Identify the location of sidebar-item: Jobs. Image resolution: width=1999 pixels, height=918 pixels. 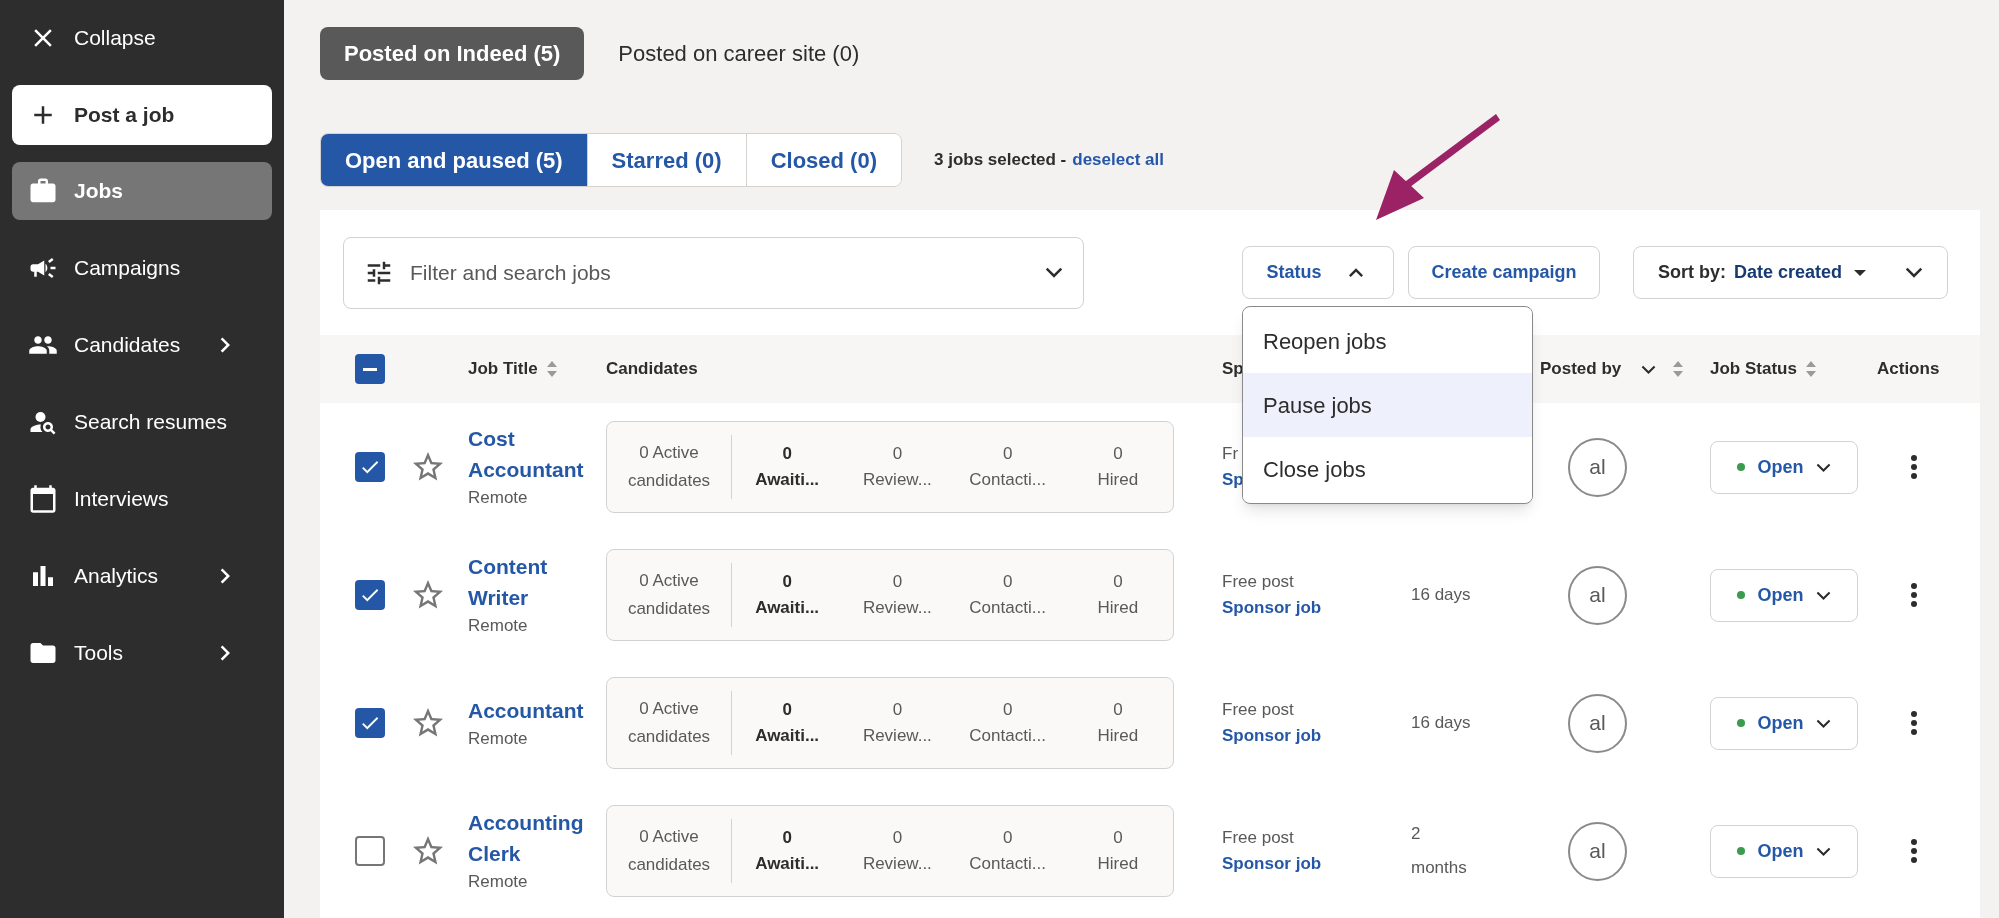
(142, 191).